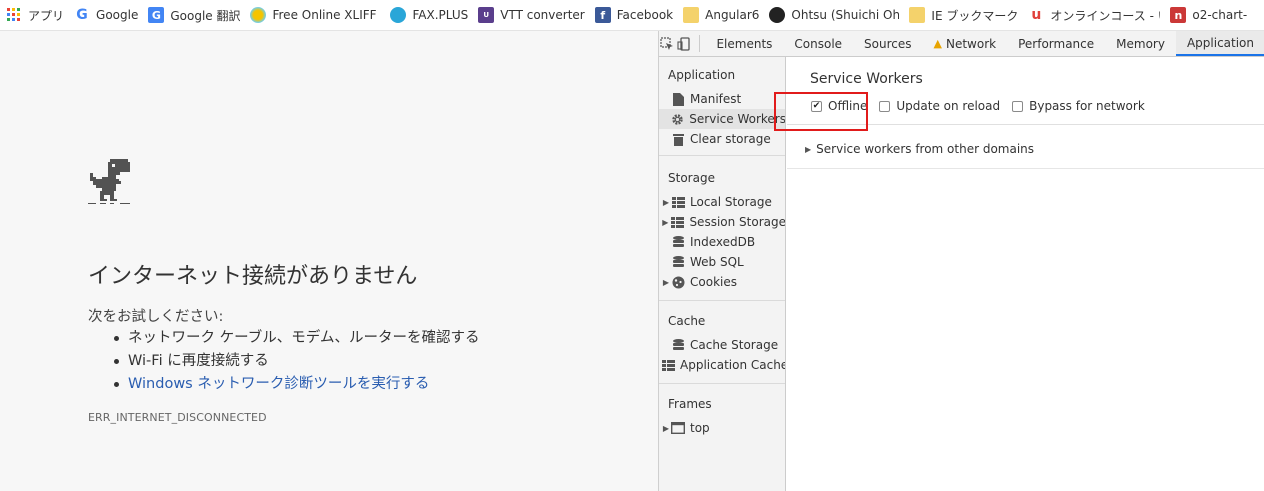 The width and height of the screenshot is (1264, 491). I want to click on github-icon, so click(777, 15).